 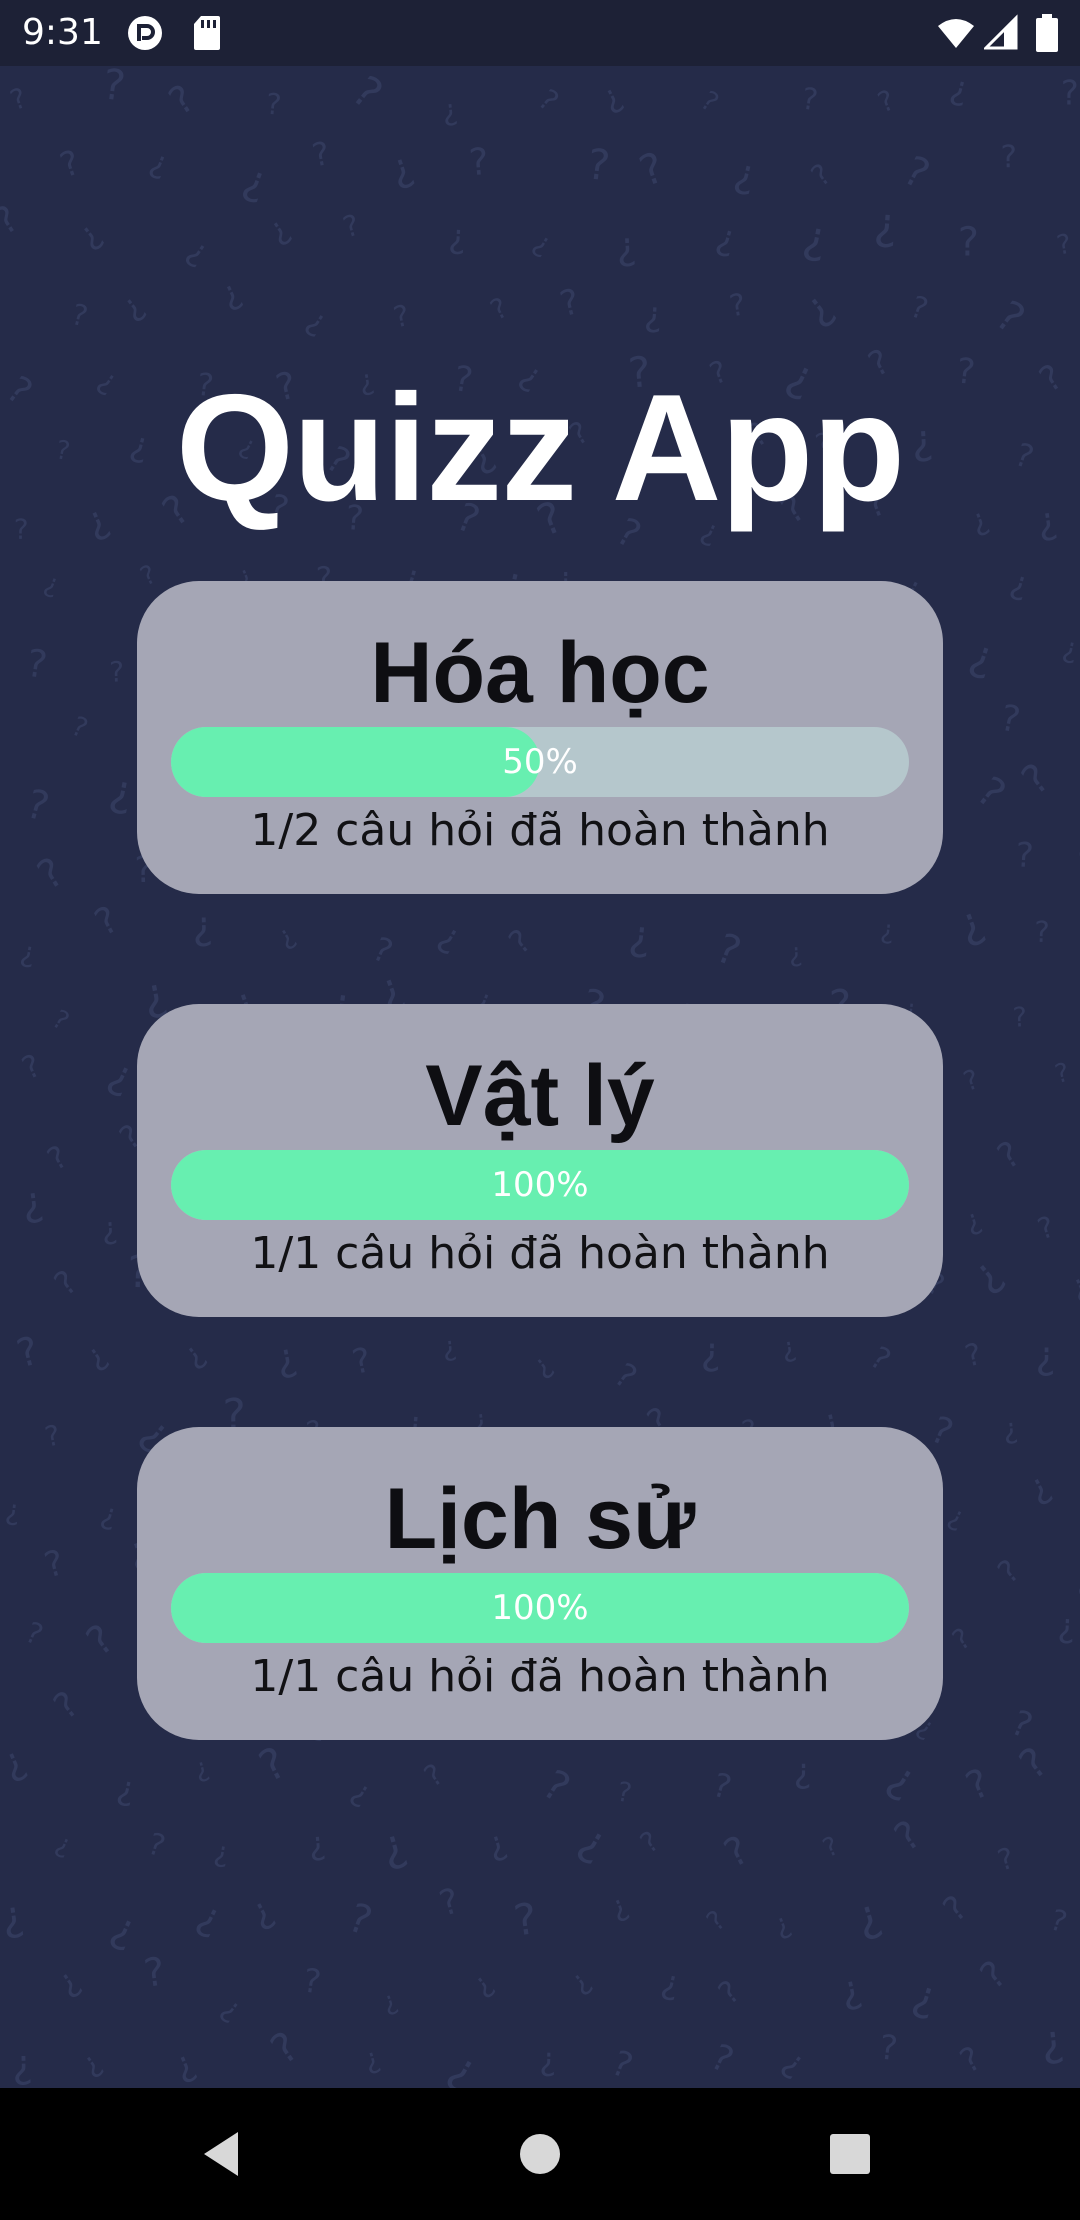 I want to click on quiz-topic-name: Vật lý, so click(x=540, y=1096).